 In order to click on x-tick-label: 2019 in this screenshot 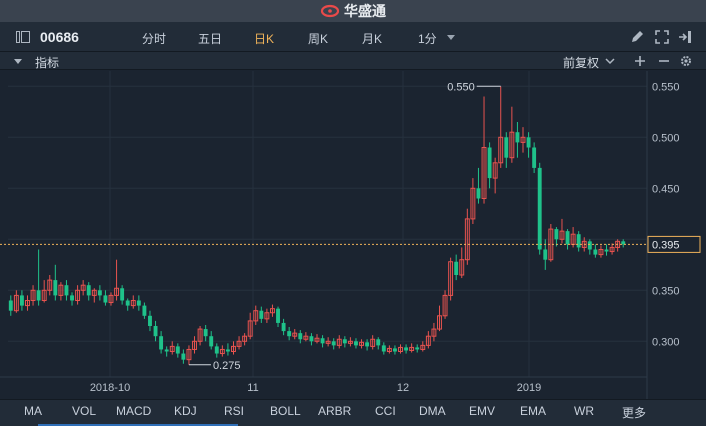, I will do `click(529, 388)`.